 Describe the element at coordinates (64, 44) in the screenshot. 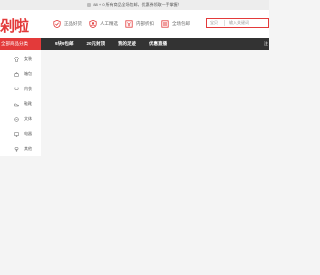

I see `nav-link-9-9: 9块9包邮` at that location.